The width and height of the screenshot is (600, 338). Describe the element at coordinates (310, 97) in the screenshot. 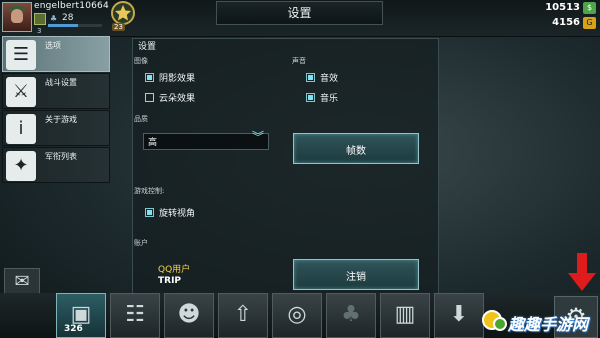

I see `music-checkbox` at that location.